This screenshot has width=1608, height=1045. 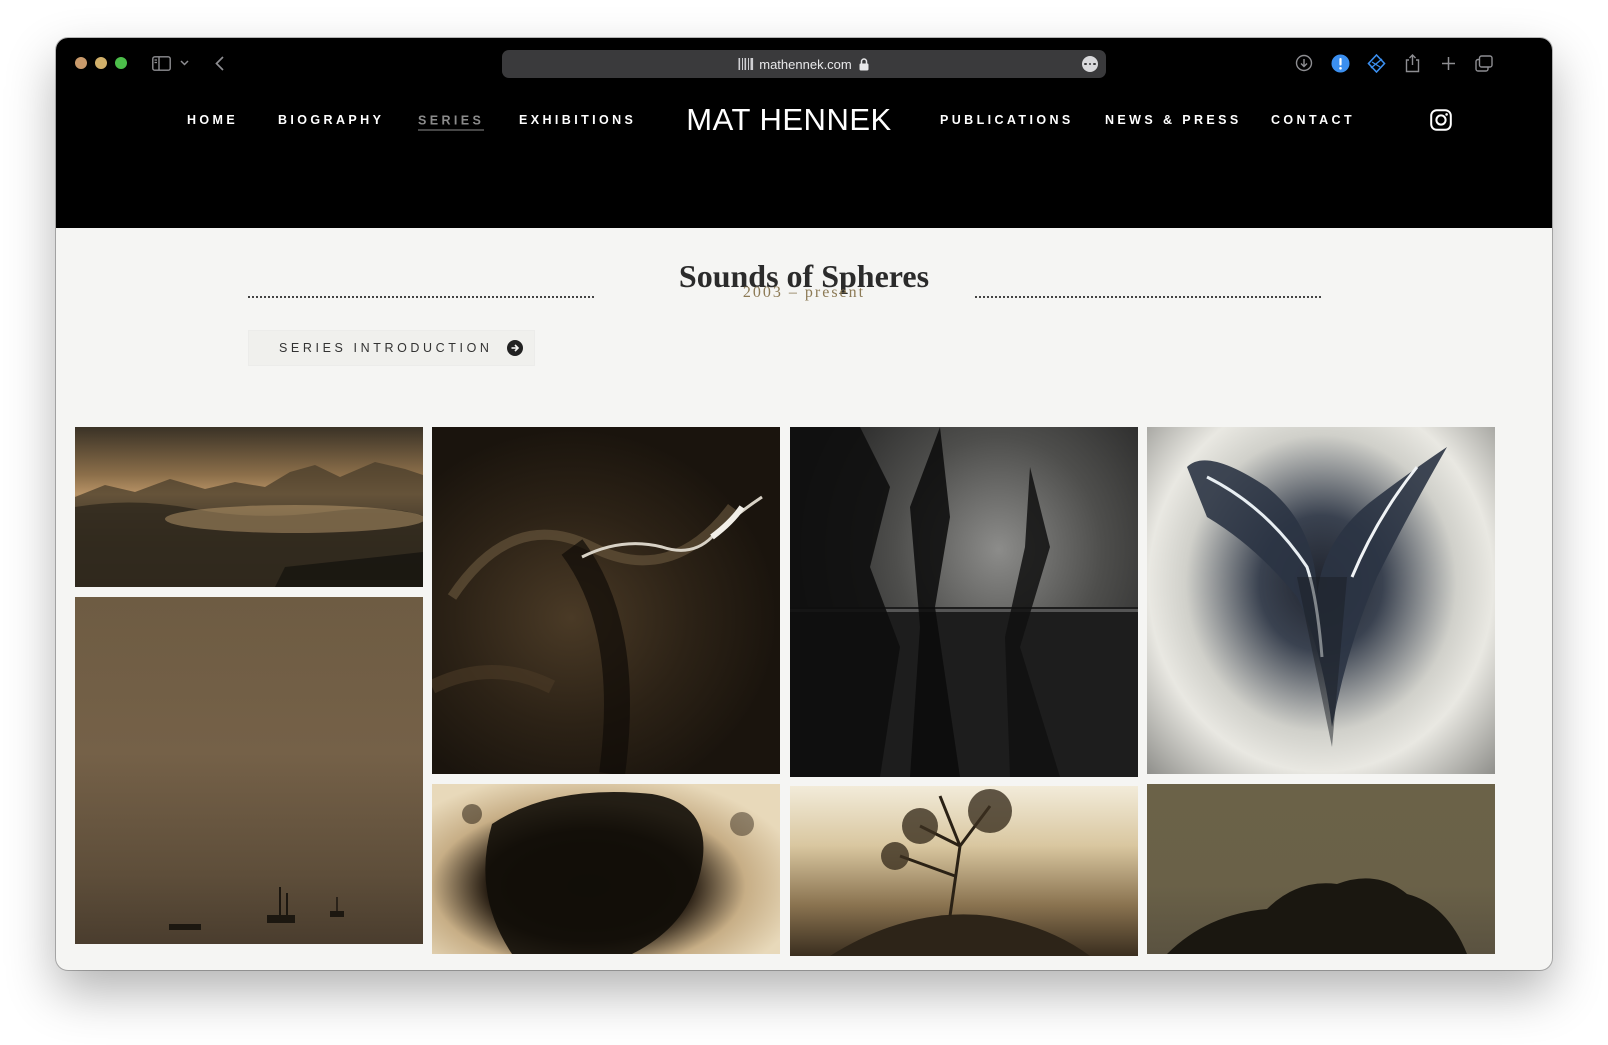 I want to click on new-tab-icon, so click(x=1448, y=63).